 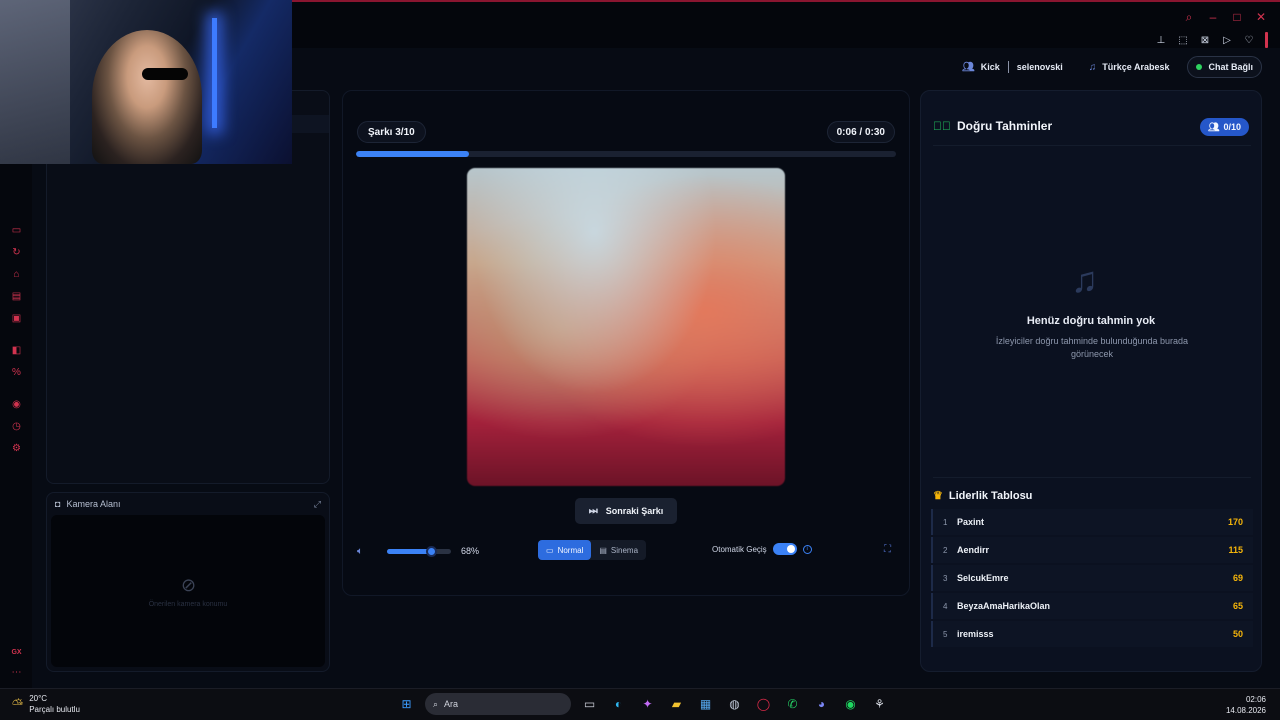 I want to click on player-score: 69, so click(x=1237, y=578).